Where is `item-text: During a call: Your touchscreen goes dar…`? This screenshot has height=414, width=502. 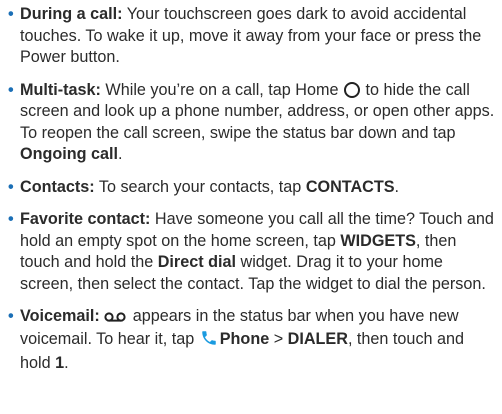 item-text: During a call: Your touchscreen goes dar… is located at coordinates (258, 36).